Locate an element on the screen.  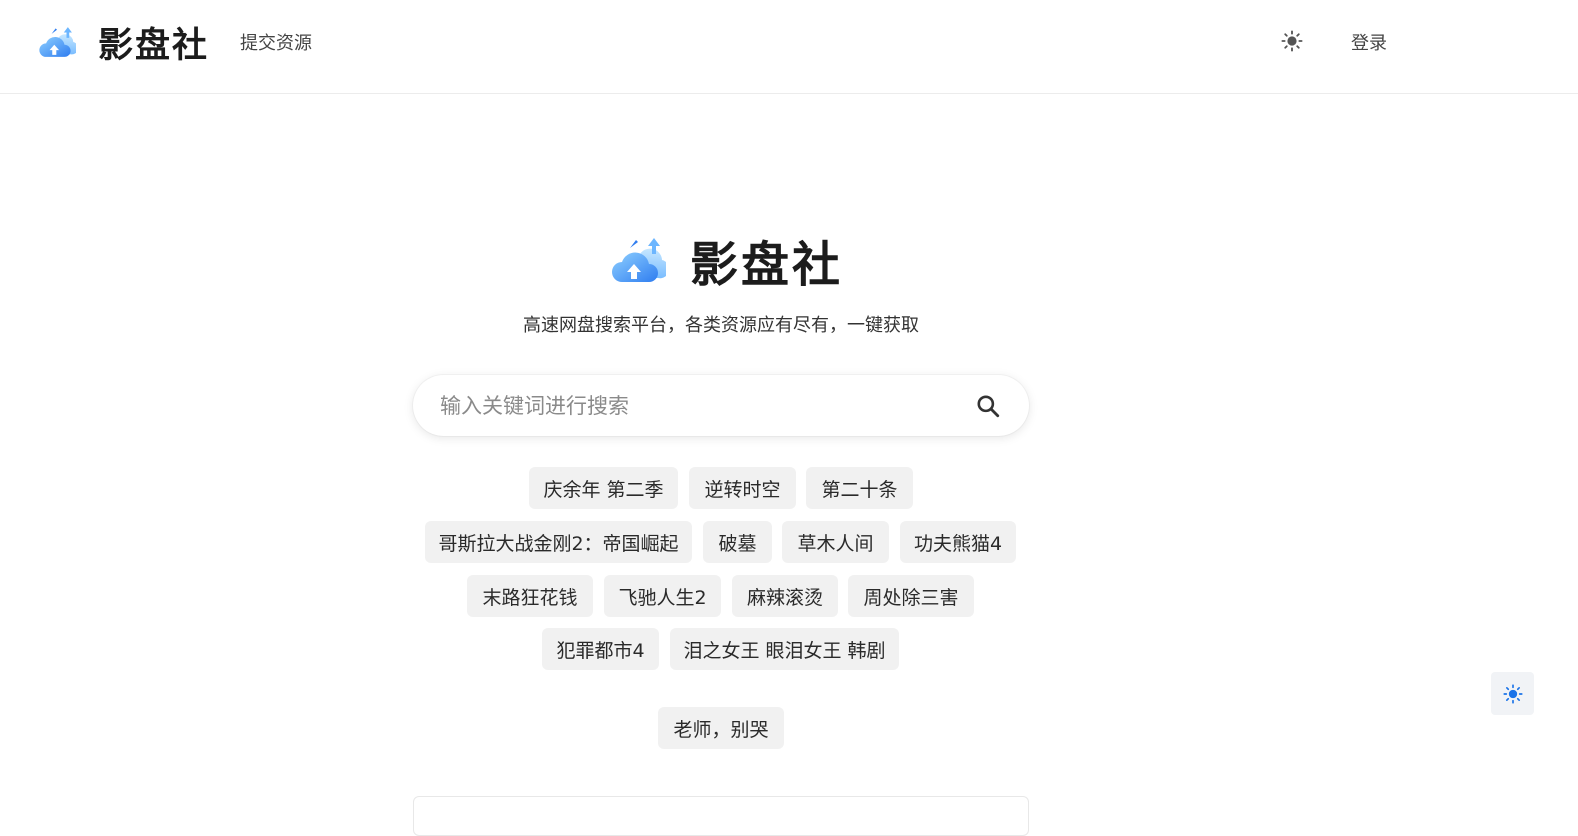
hot-tag: 飞驰人生2 is located at coordinates (662, 596).